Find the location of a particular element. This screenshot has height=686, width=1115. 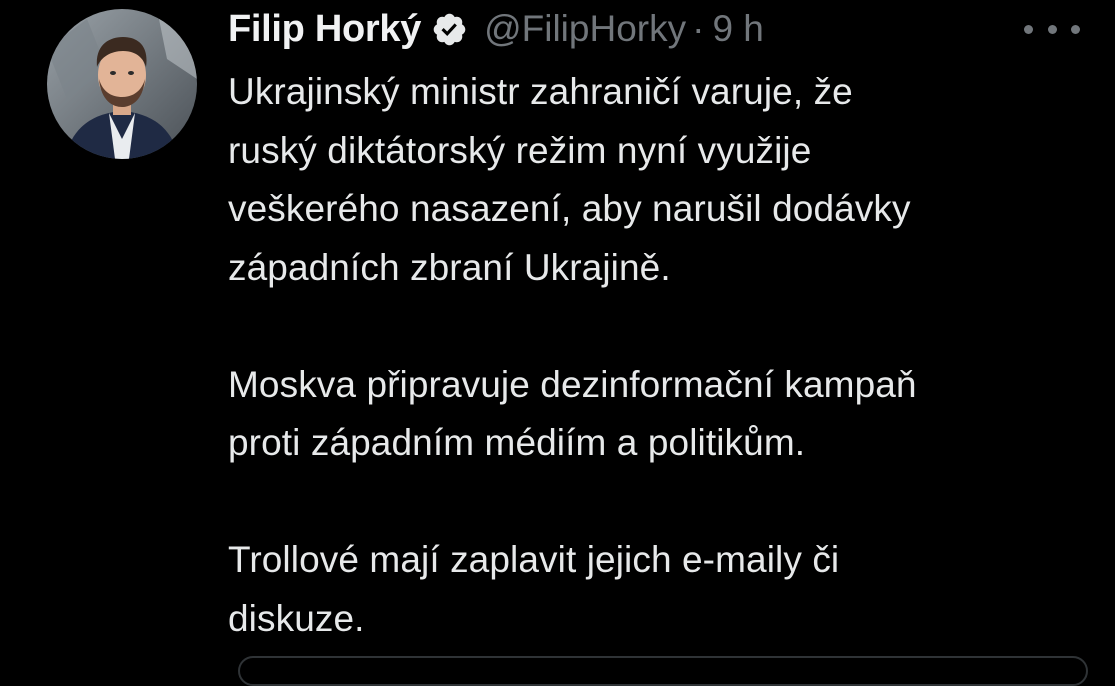

author-handle: @FilipHorky is located at coordinates (585, 29).